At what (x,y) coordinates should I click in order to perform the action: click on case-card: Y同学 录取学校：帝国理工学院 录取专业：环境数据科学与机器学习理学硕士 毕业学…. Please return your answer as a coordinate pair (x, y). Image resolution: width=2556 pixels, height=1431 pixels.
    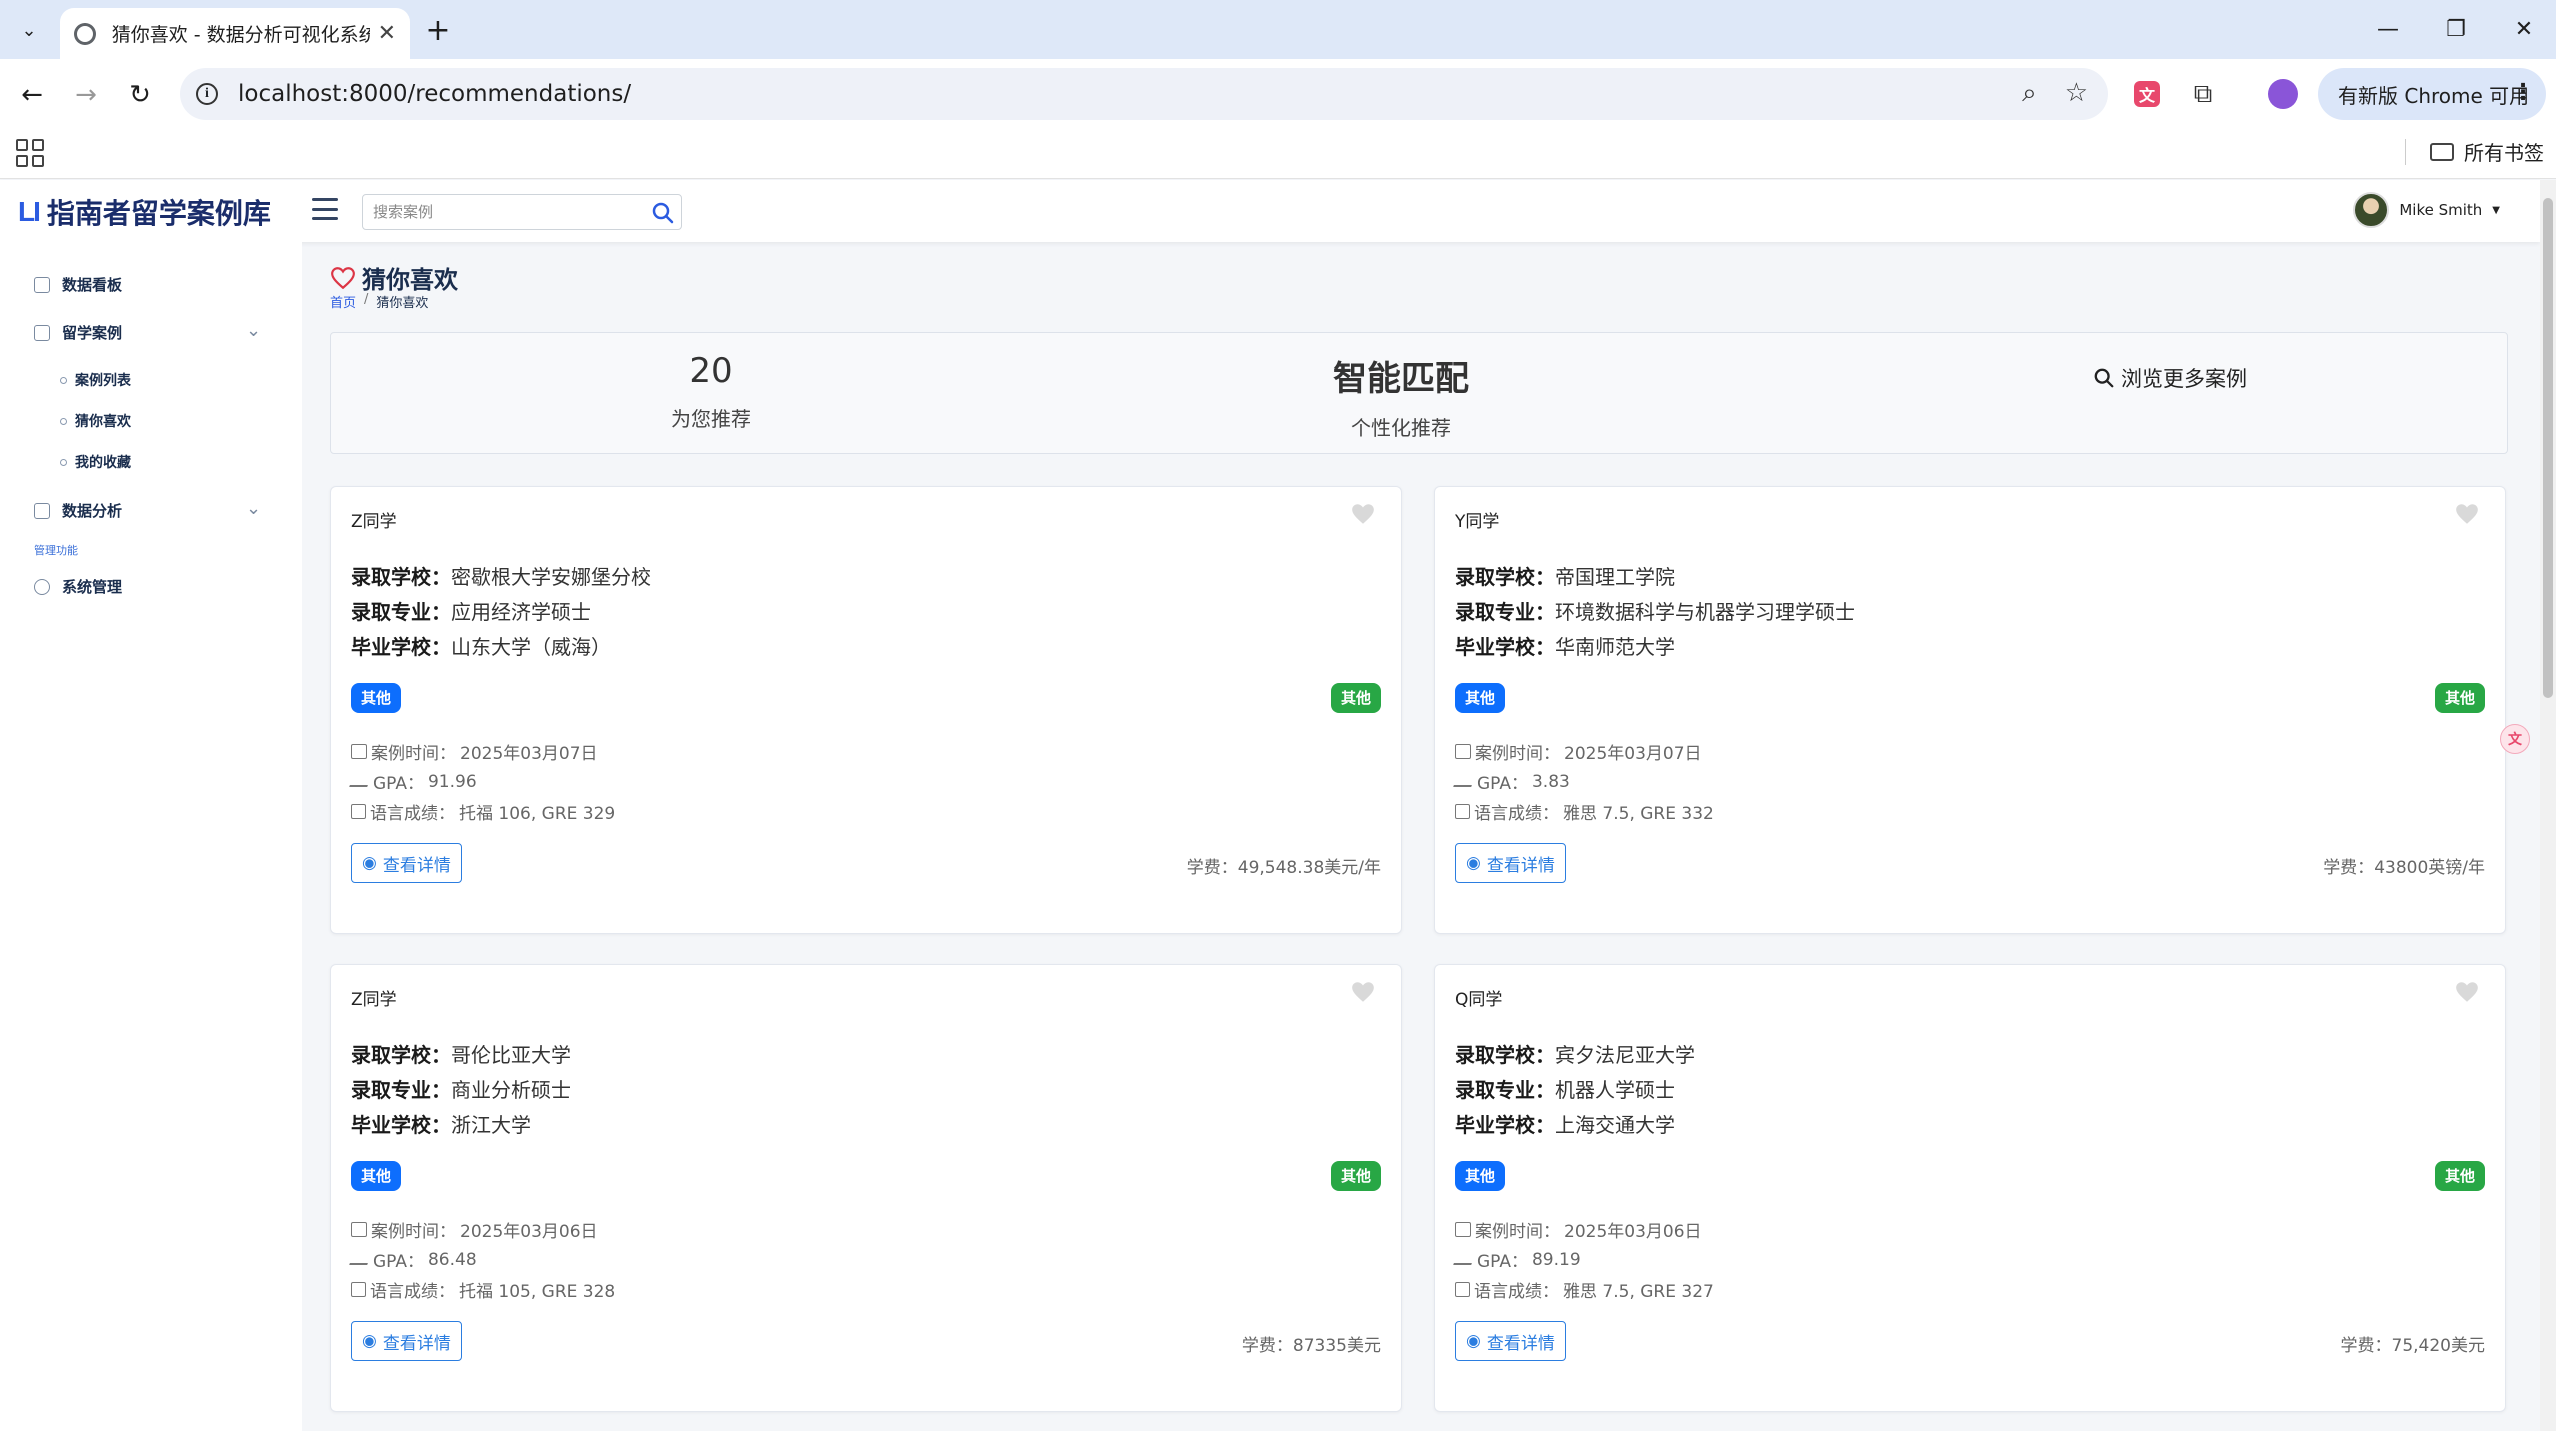
    Looking at the image, I should click on (1970, 710).